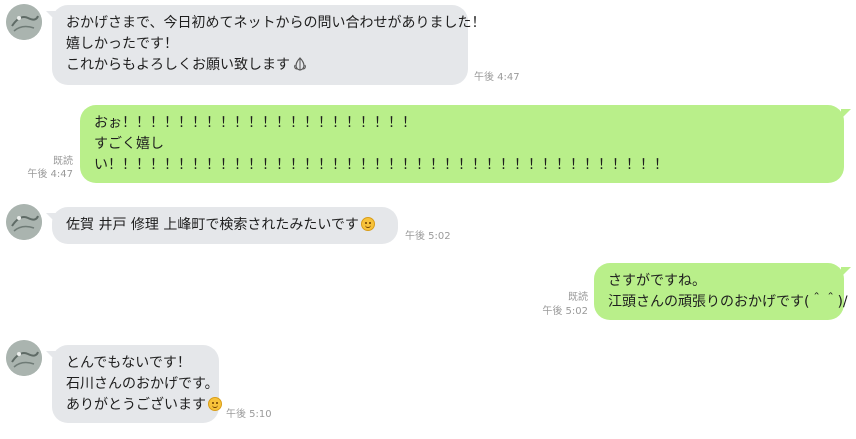 The image size is (856, 439). I want to click on message-text: さすがですね。, so click(657, 281).